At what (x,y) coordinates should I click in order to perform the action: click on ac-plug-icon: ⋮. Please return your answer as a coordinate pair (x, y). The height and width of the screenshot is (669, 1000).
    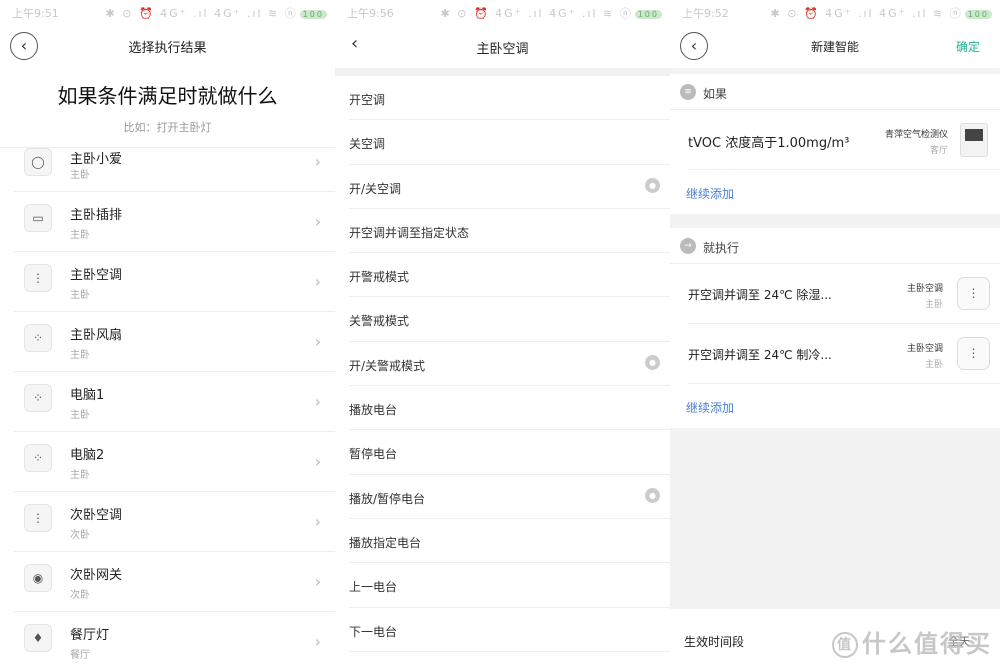
    Looking at the image, I should click on (973, 293).